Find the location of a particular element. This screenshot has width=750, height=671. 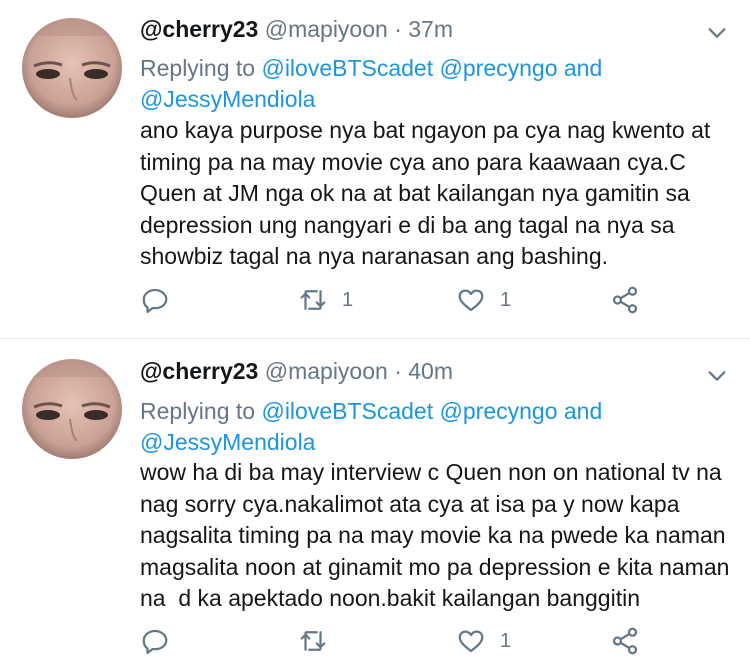

timestamp: 40m is located at coordinates (430, 371).